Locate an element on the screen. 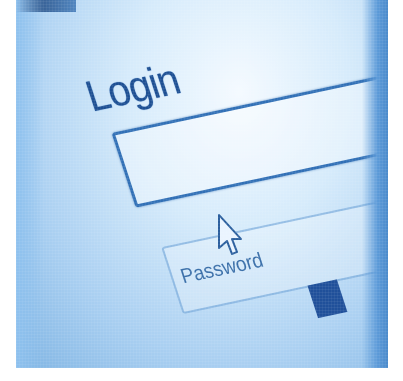  login-title: Login is located at coordinates (132, 88).